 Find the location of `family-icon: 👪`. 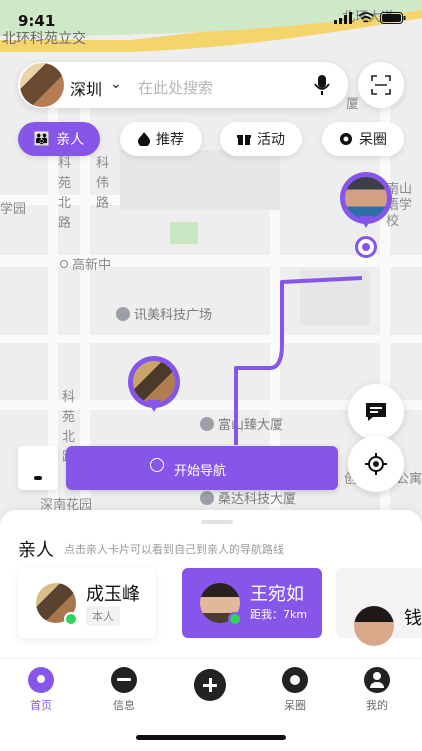

family-icon: 👪 is located at coordinates (42, 139).